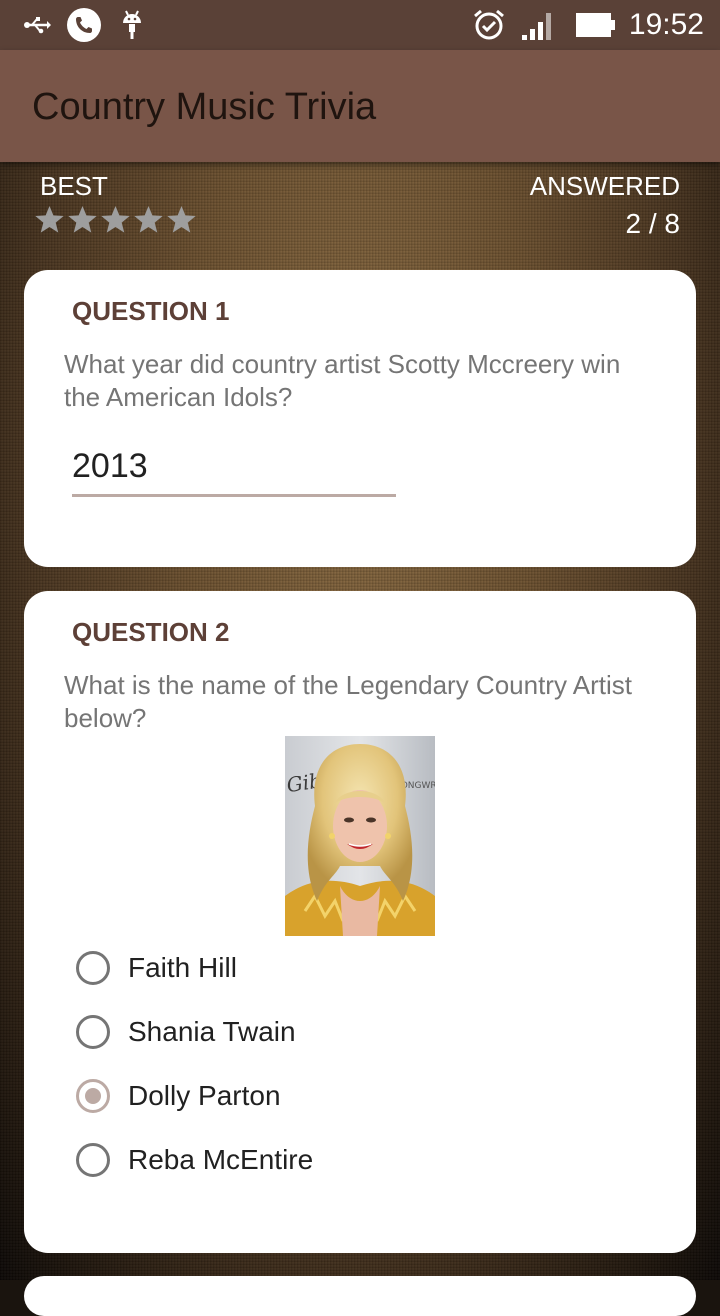 The height and width of the screenshot is (1316, 720). What do you see at coordinates (360, 25) in the screenshot?
I see `status-bar: 19:52` at bounding box center [360, 25].